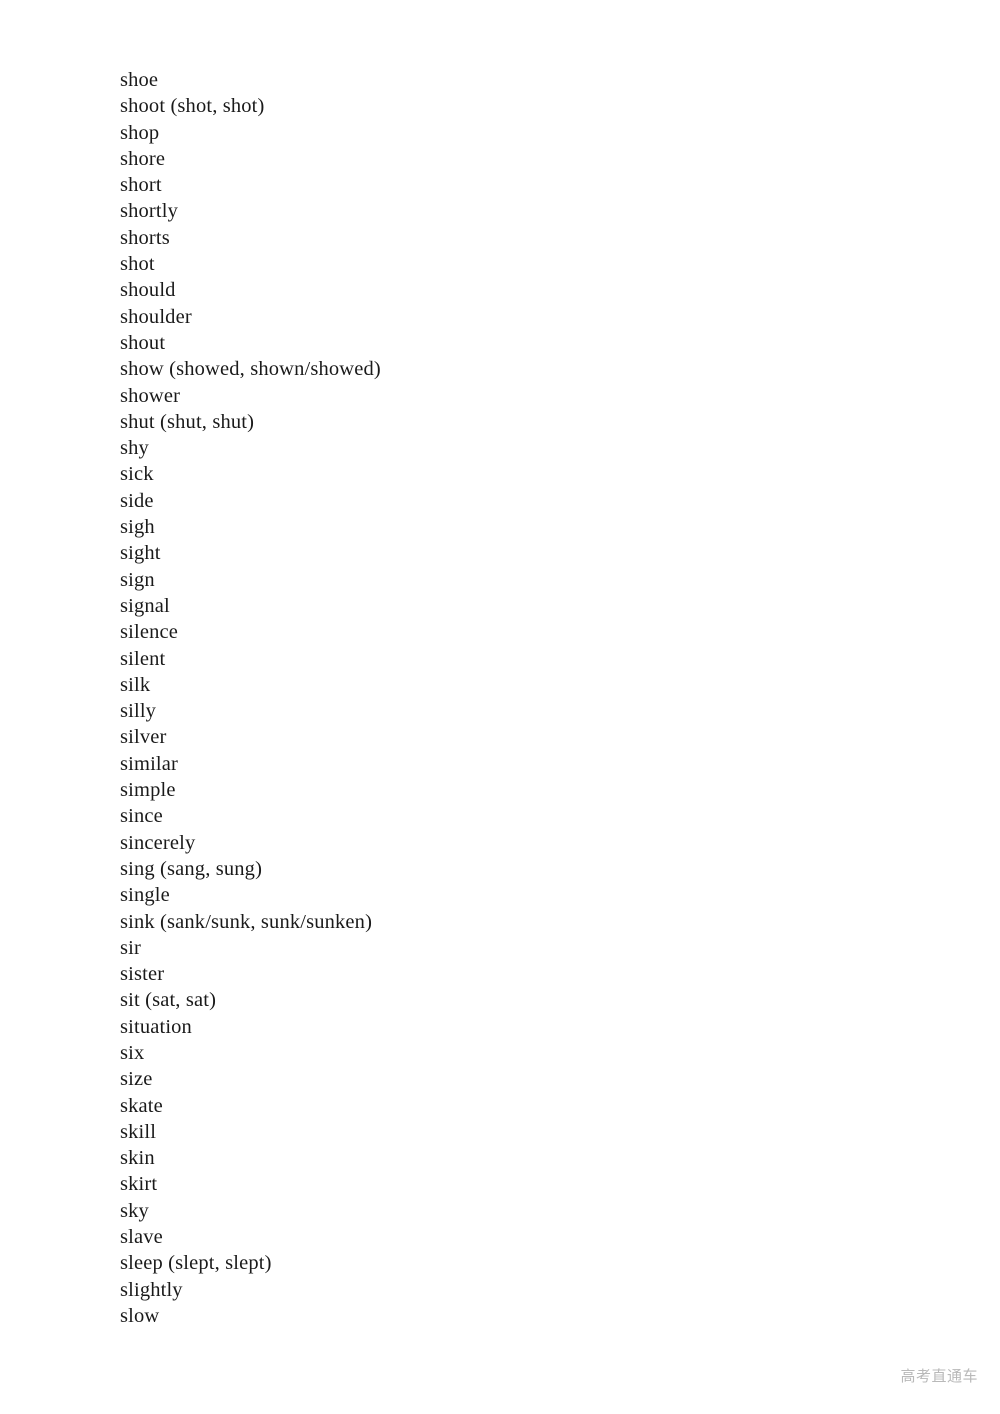 The height and width of the screenshot is (1414, 1000). Describe the element at coordinates (138, 1131) in the screenshot. I see `word-entry: skill` at that location.